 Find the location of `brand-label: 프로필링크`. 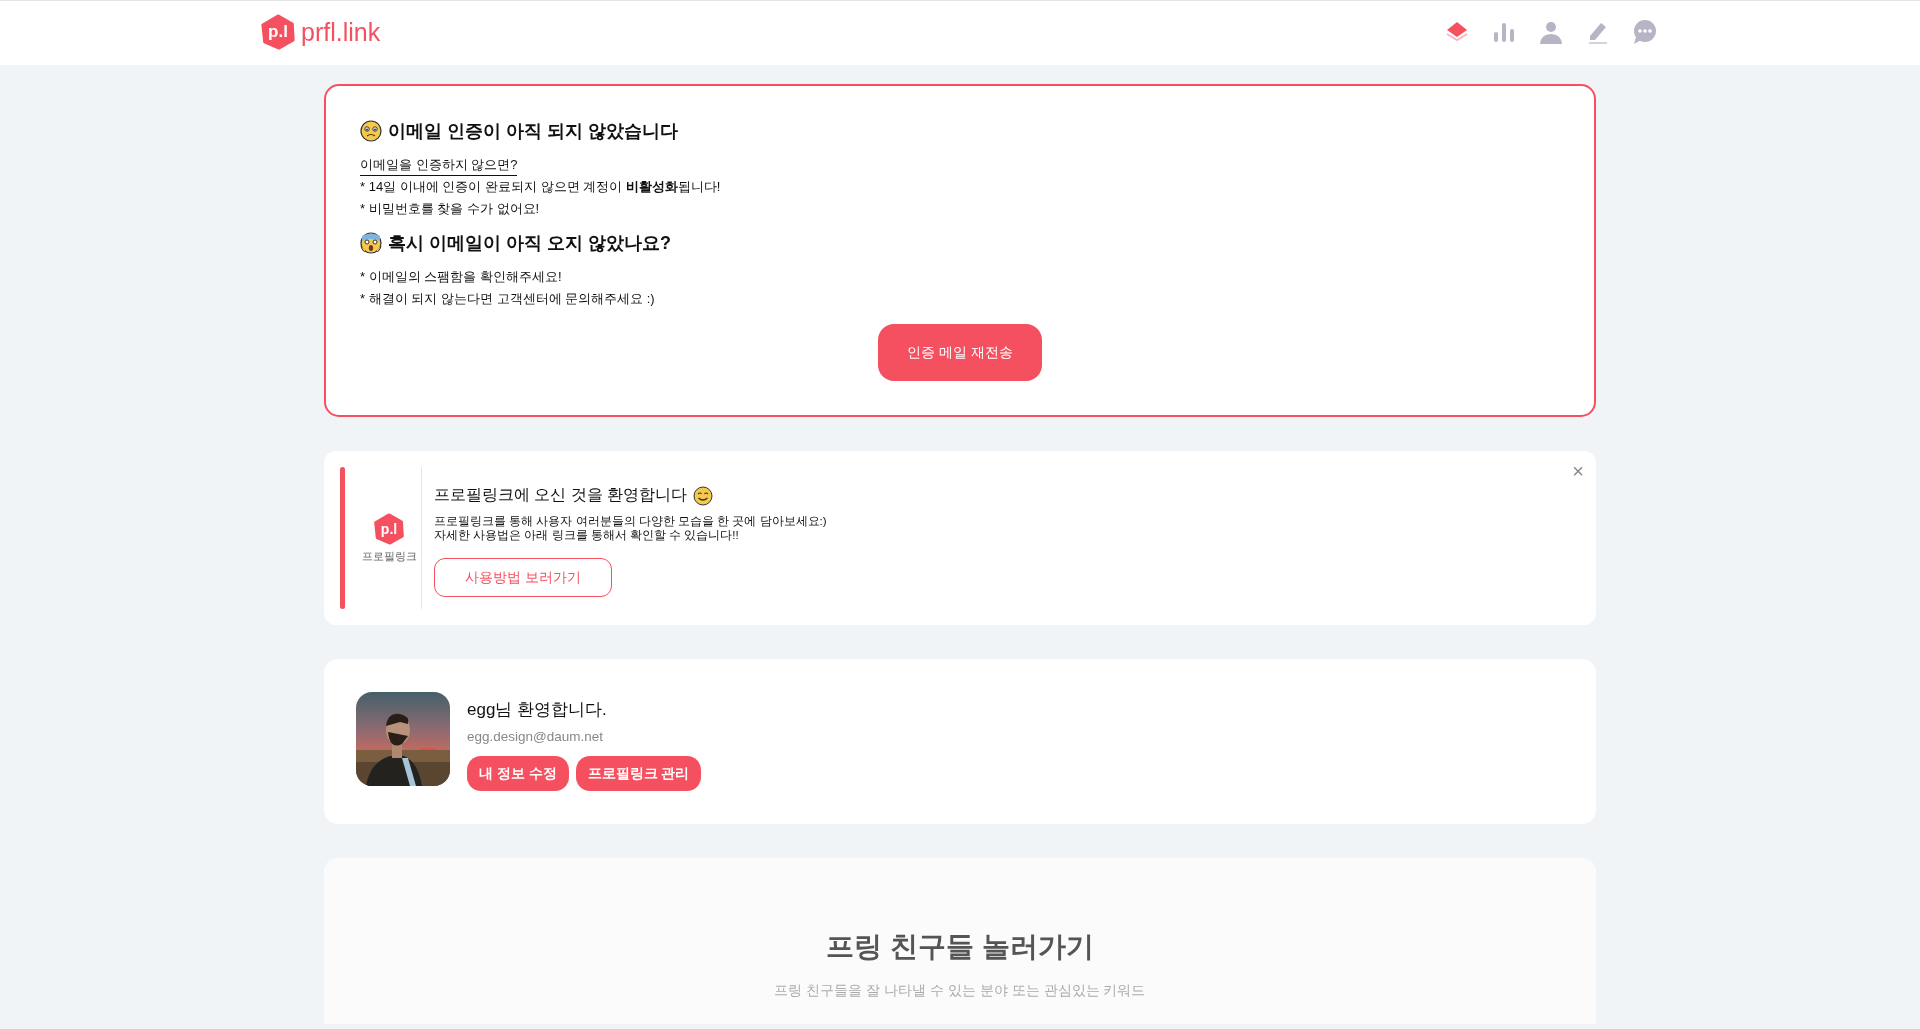

brand-label: 프로필링크 is located at coordinates (389, 556).